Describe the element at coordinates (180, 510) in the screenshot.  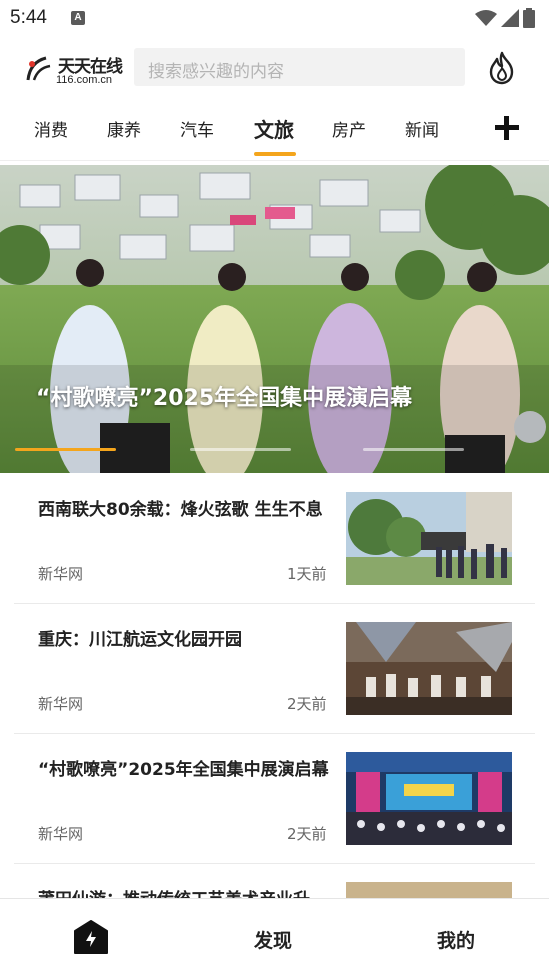
I see `news-title: 西南联大80余载：烽火弦歌 生生不息` at that location.